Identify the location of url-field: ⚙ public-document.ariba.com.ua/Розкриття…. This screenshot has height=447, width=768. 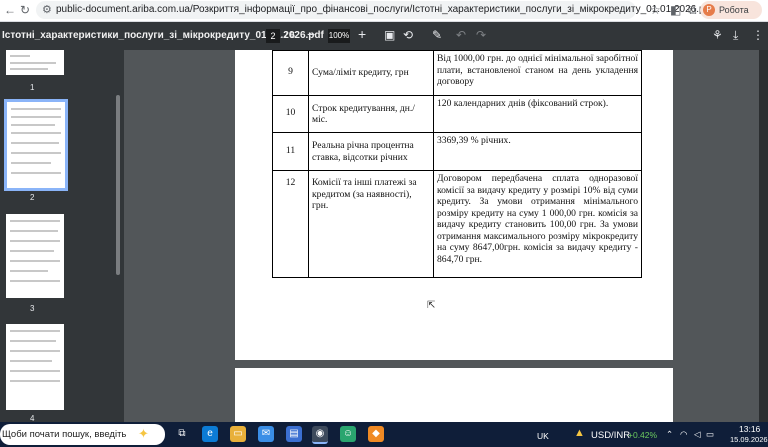
(374, 10).